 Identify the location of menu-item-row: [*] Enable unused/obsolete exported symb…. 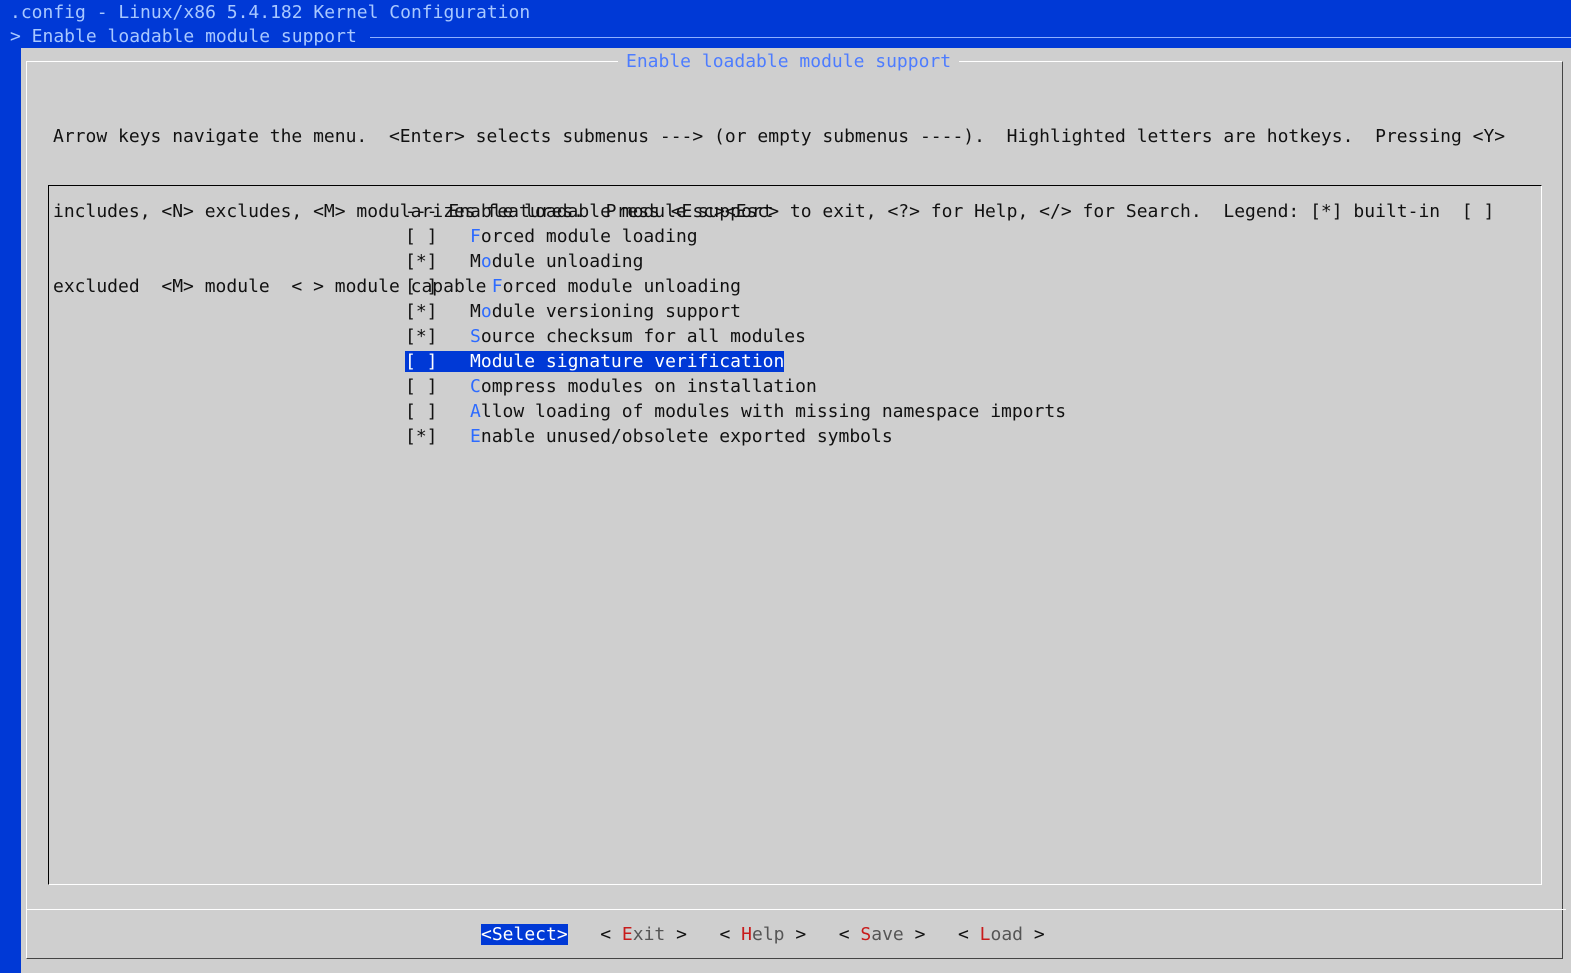
(649, 436).